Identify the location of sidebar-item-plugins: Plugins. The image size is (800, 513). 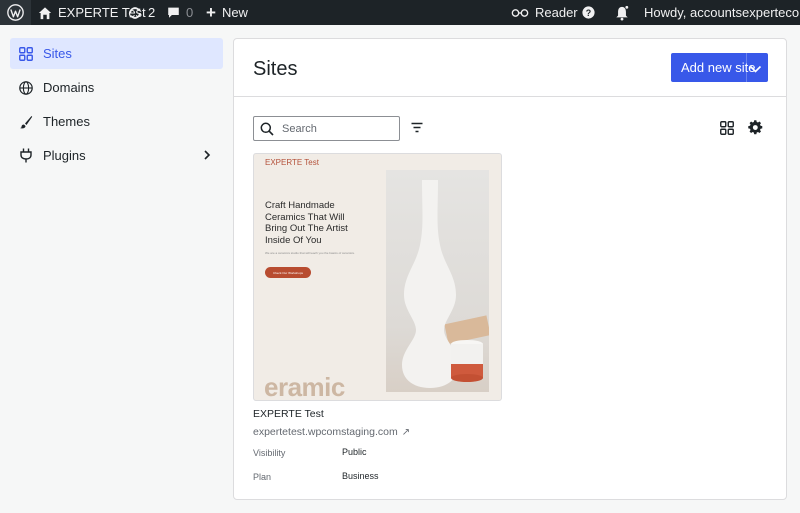
(116, 155).